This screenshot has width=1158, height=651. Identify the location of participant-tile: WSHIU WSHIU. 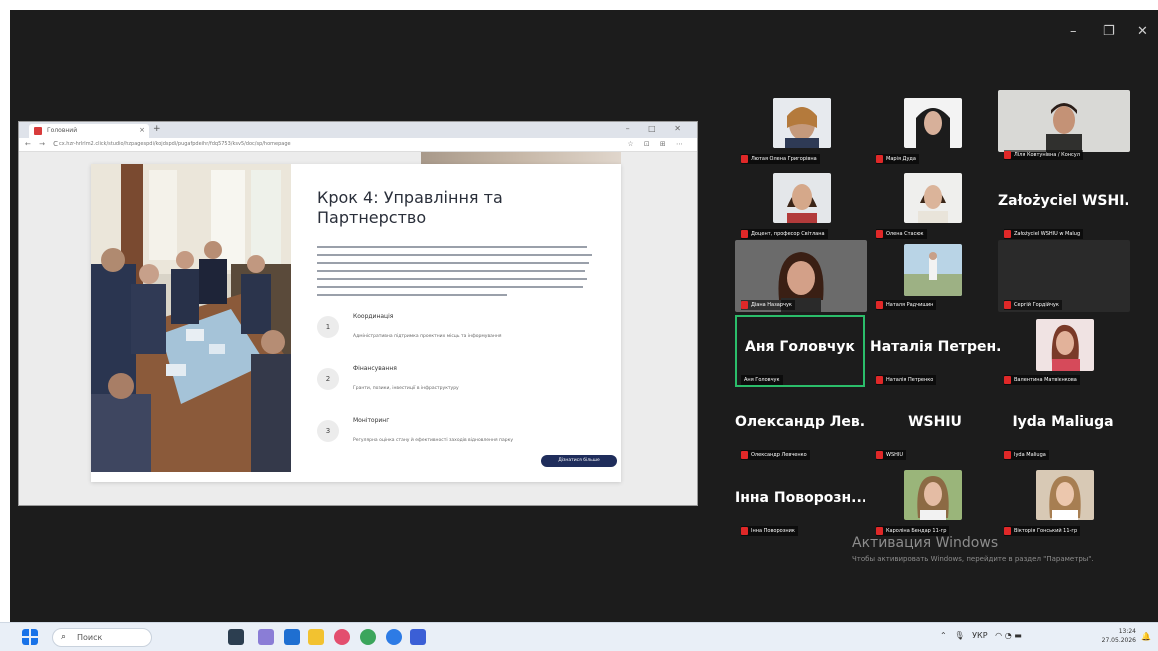
(935, 426).